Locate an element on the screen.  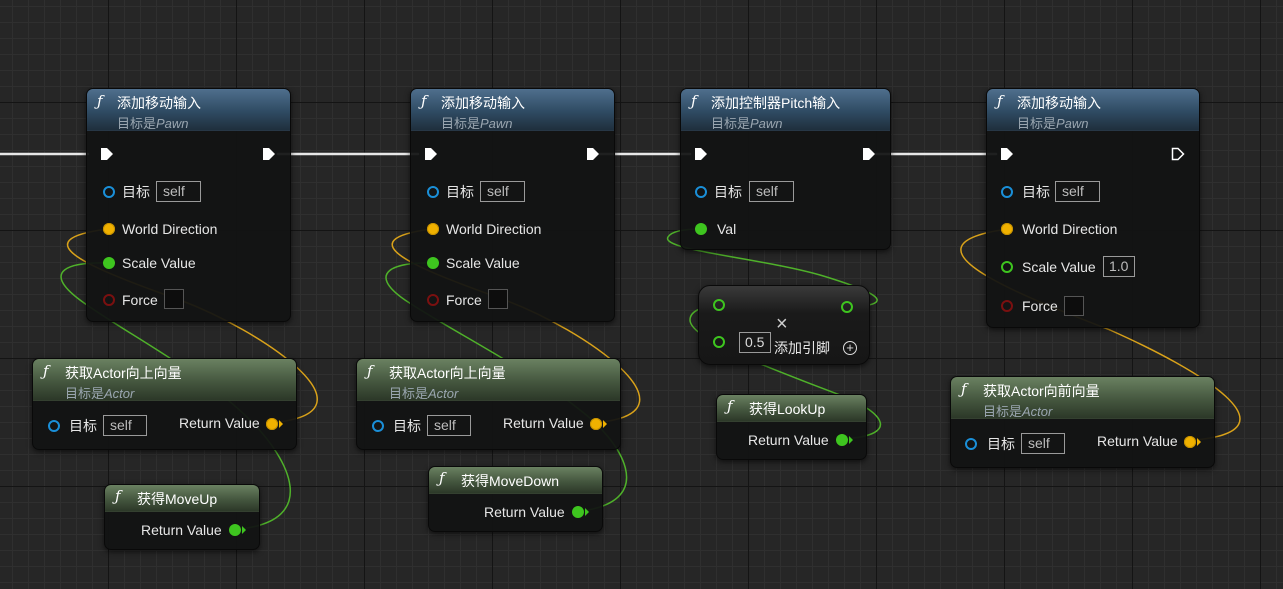
get-moveup-node: ƒ 获得MoveUp Return Value is located at coordinates (182, 517).